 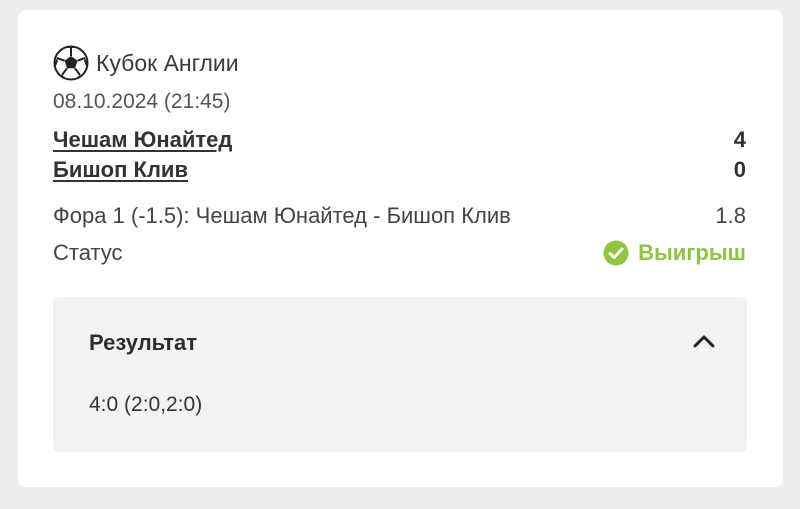 I want to click on status-value: Выигрыш, so click(x=692, y=252).